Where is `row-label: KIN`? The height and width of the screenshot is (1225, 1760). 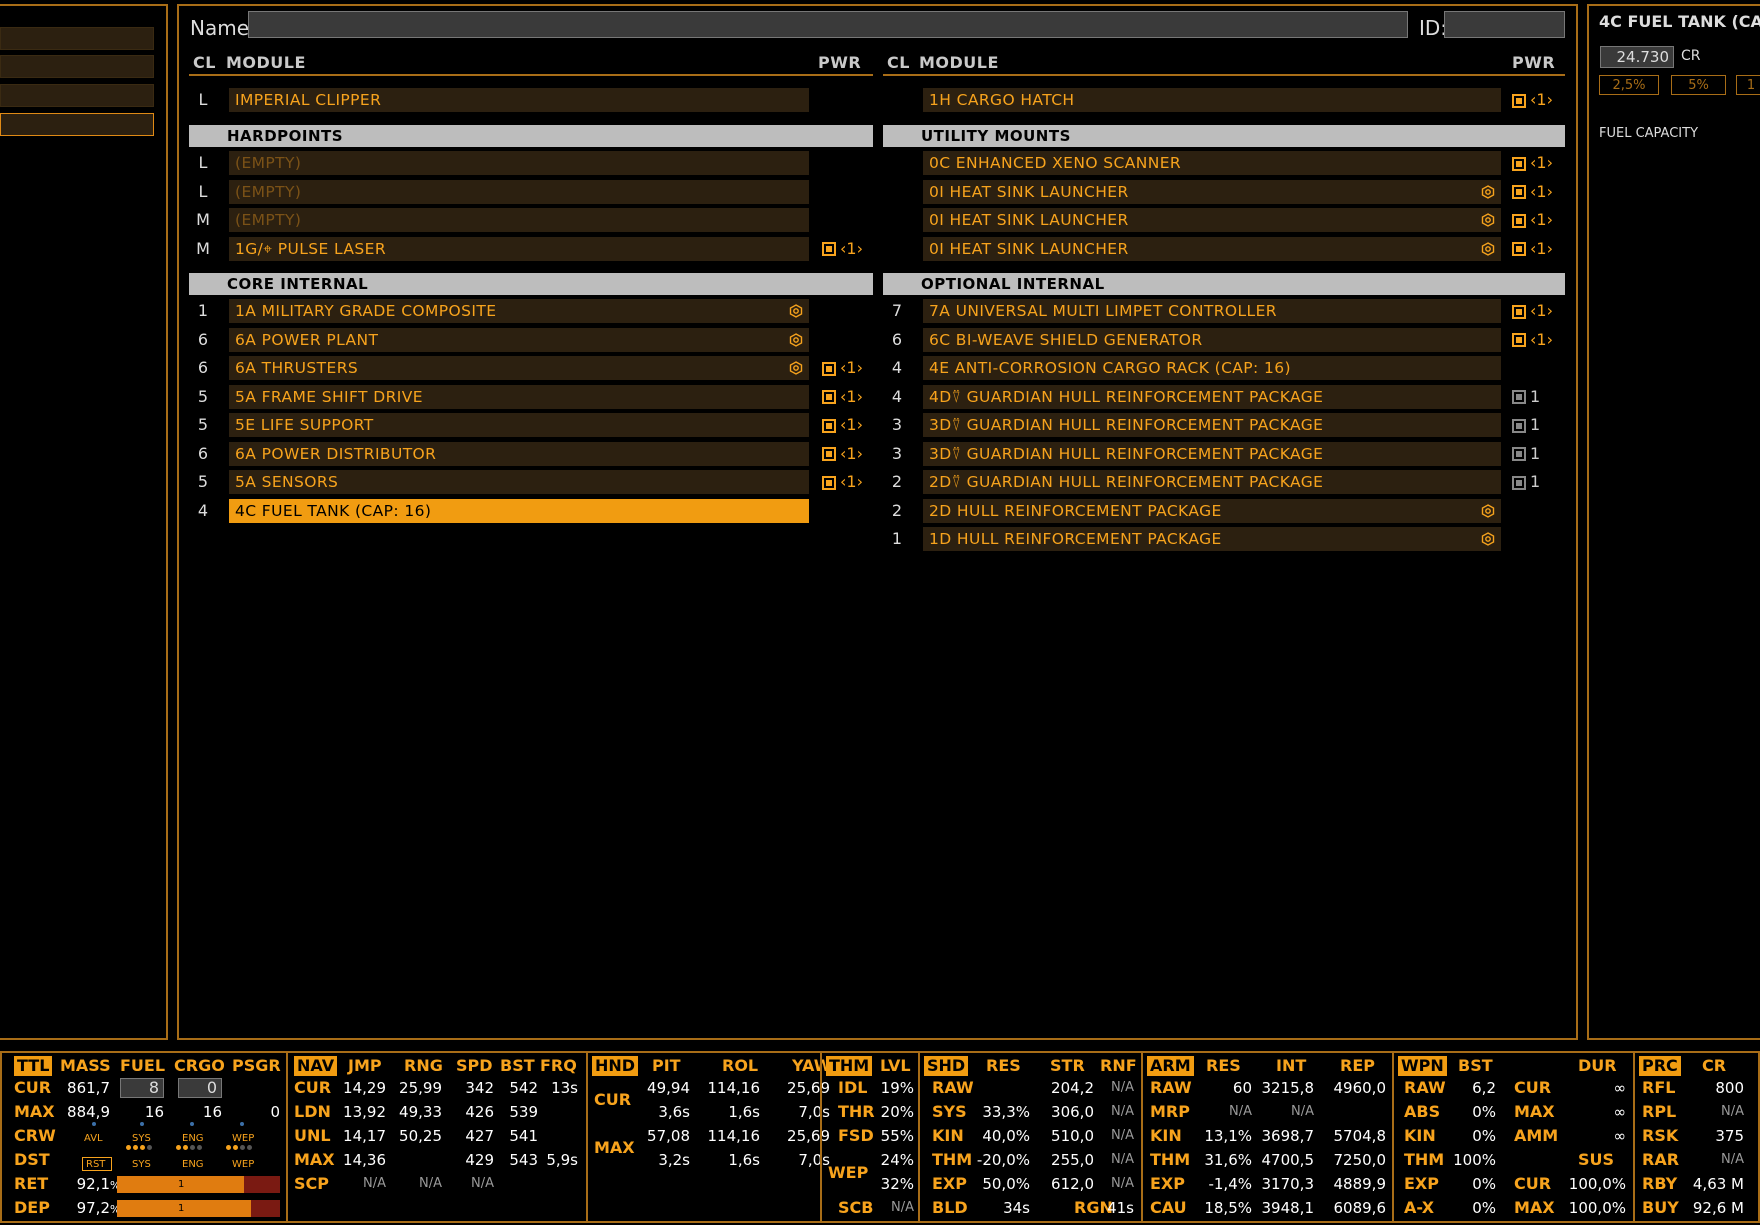
row-label: KIN is located at coordinates (1420, 1135).